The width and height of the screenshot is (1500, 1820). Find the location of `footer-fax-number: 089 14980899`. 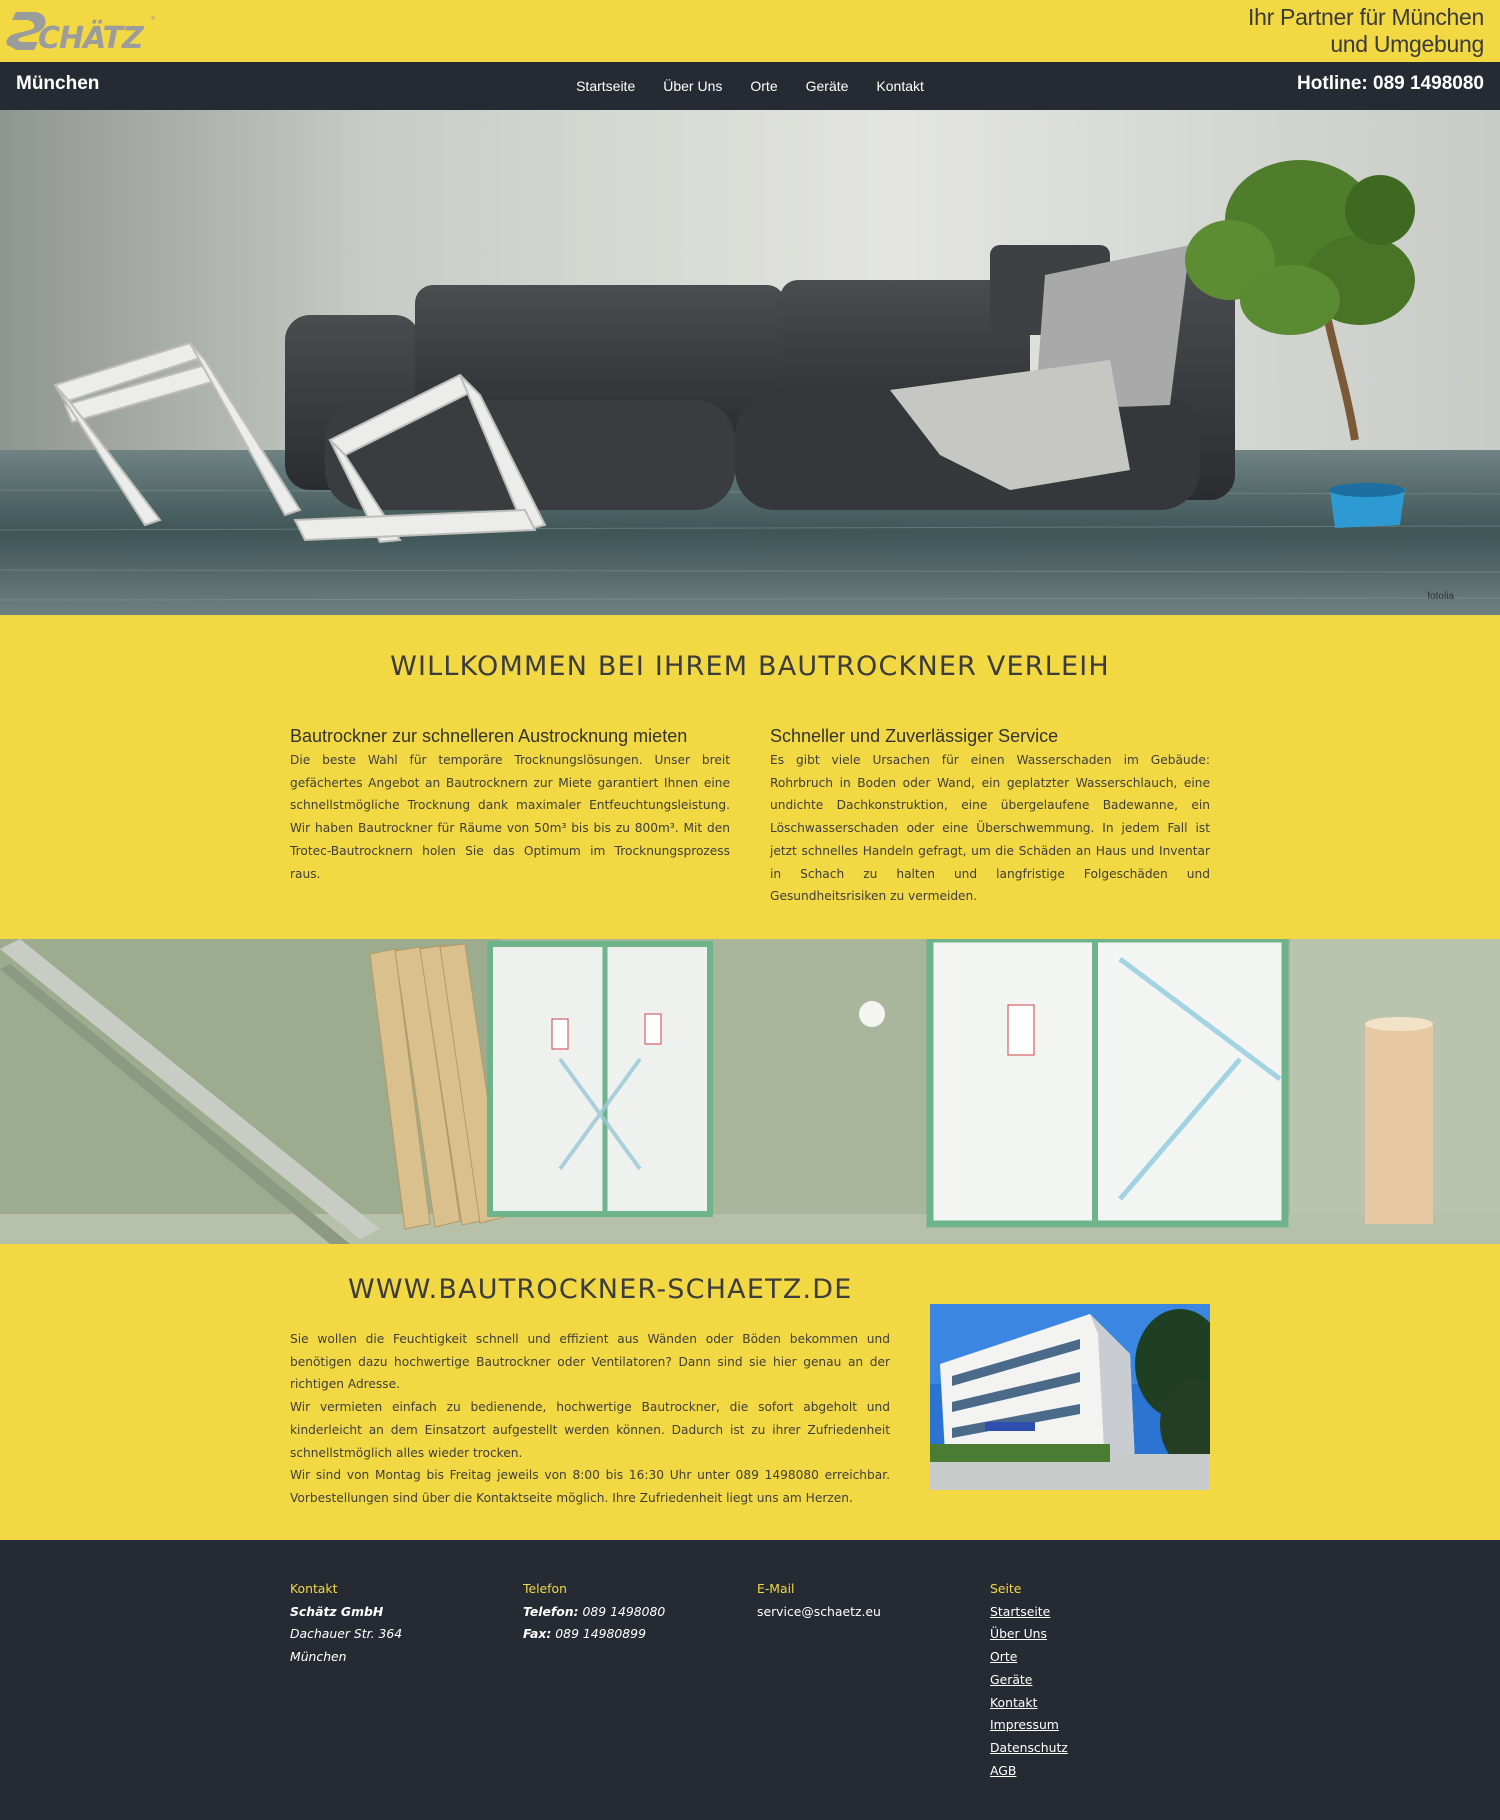

footer-fax-number: 089 14980899 is located at coordinates (598, 1634).